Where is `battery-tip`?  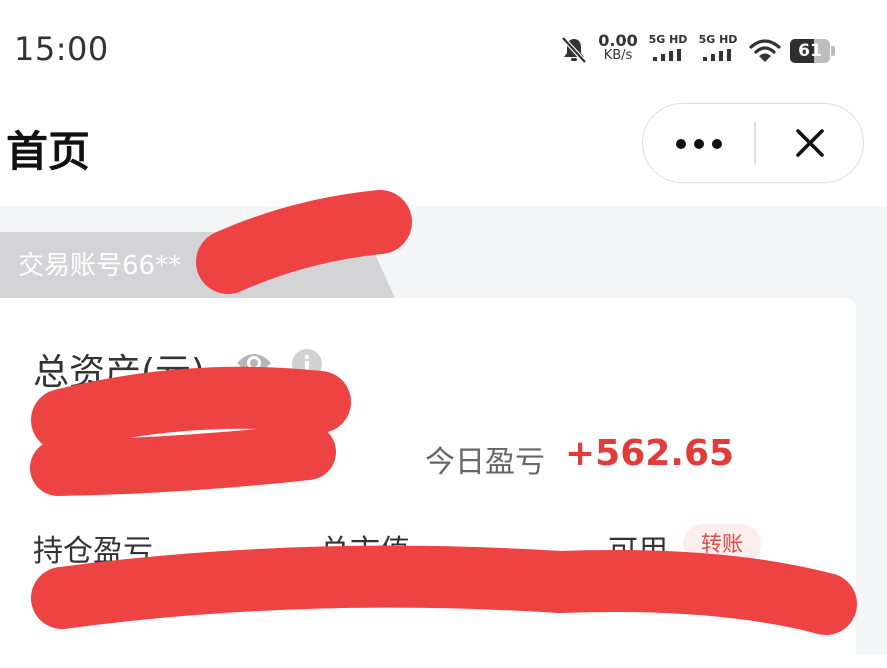
battery-tip is located at coordinates (833, 51).